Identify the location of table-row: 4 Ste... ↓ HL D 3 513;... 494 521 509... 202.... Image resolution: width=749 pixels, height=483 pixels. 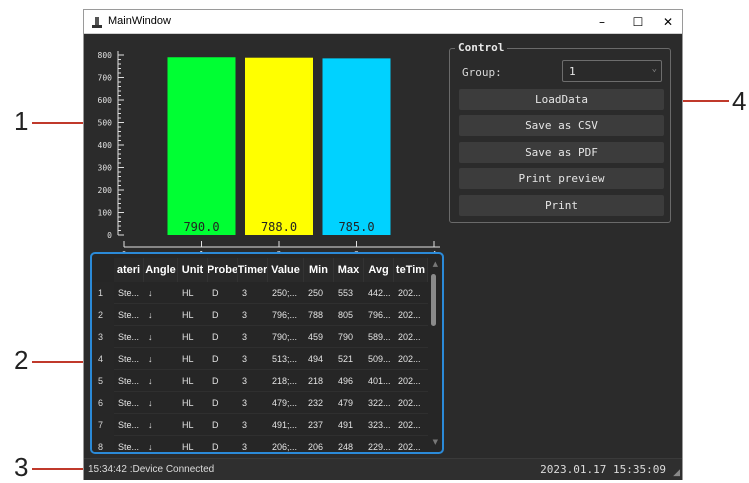
(260, 359).